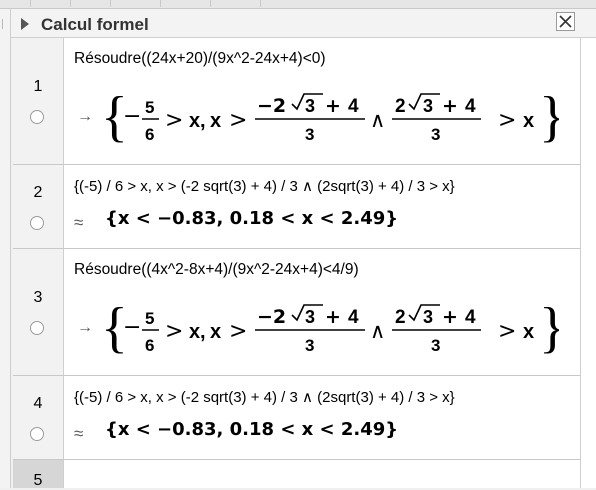  What do you see at coordinates (298, 4) in the screenshot?
I see `top-toolbar-strip` at bounding box center [298, 4].